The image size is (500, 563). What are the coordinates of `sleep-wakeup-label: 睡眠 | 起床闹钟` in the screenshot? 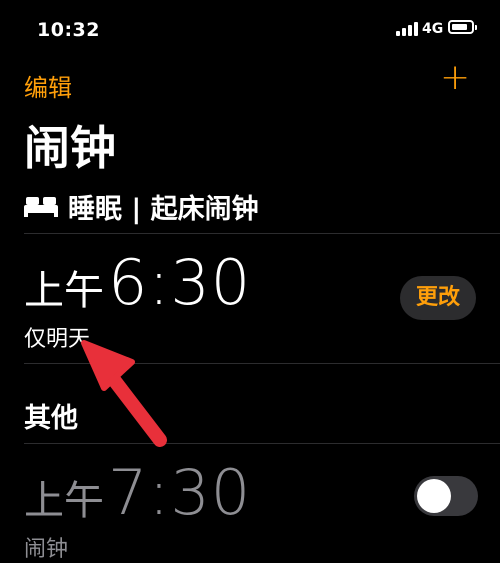 It's located at (163, 209).